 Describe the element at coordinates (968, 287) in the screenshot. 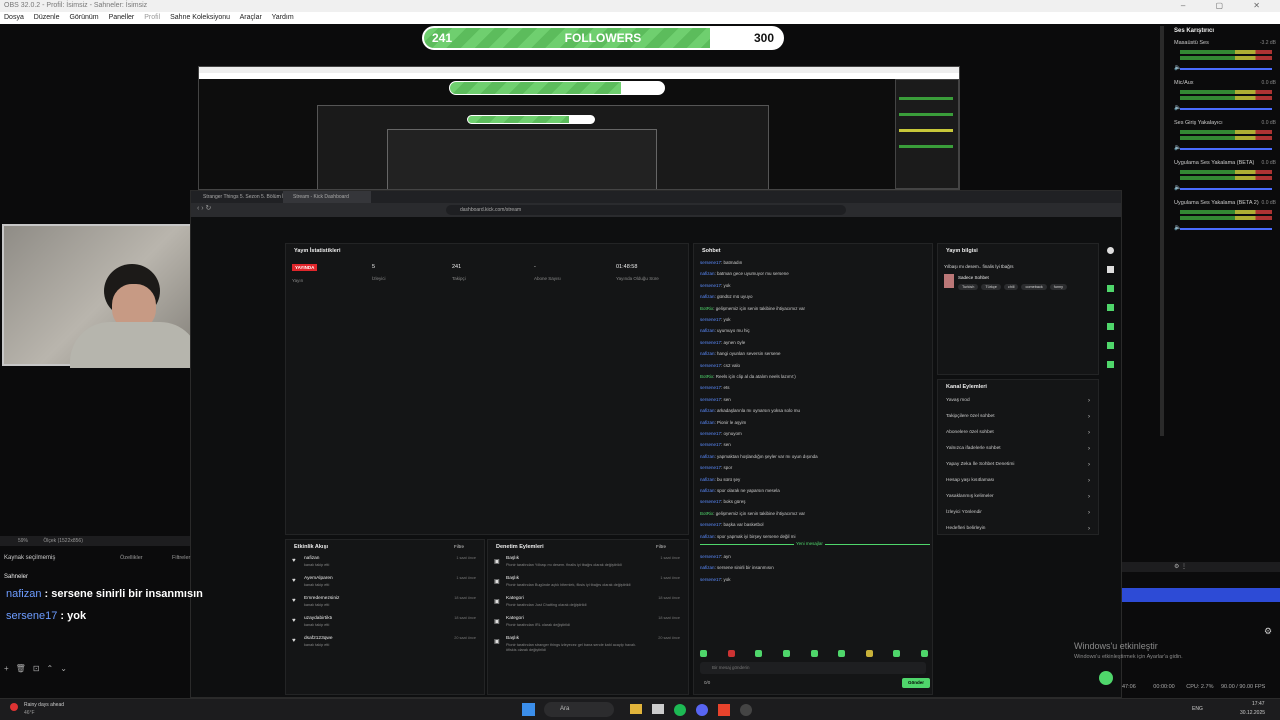

I see `tag: Turkish` at that location.